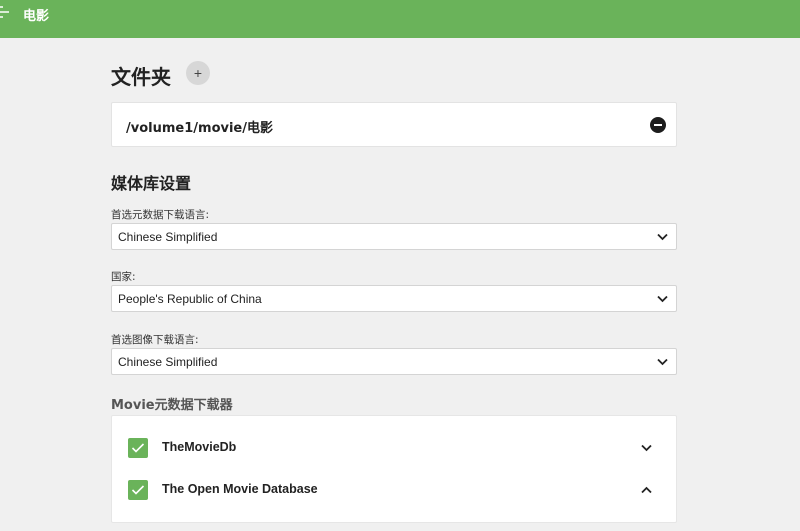  Describe the element at coordinates (190, 299) in the screenshot. I see `country-value: People's Republic of China` at that location.